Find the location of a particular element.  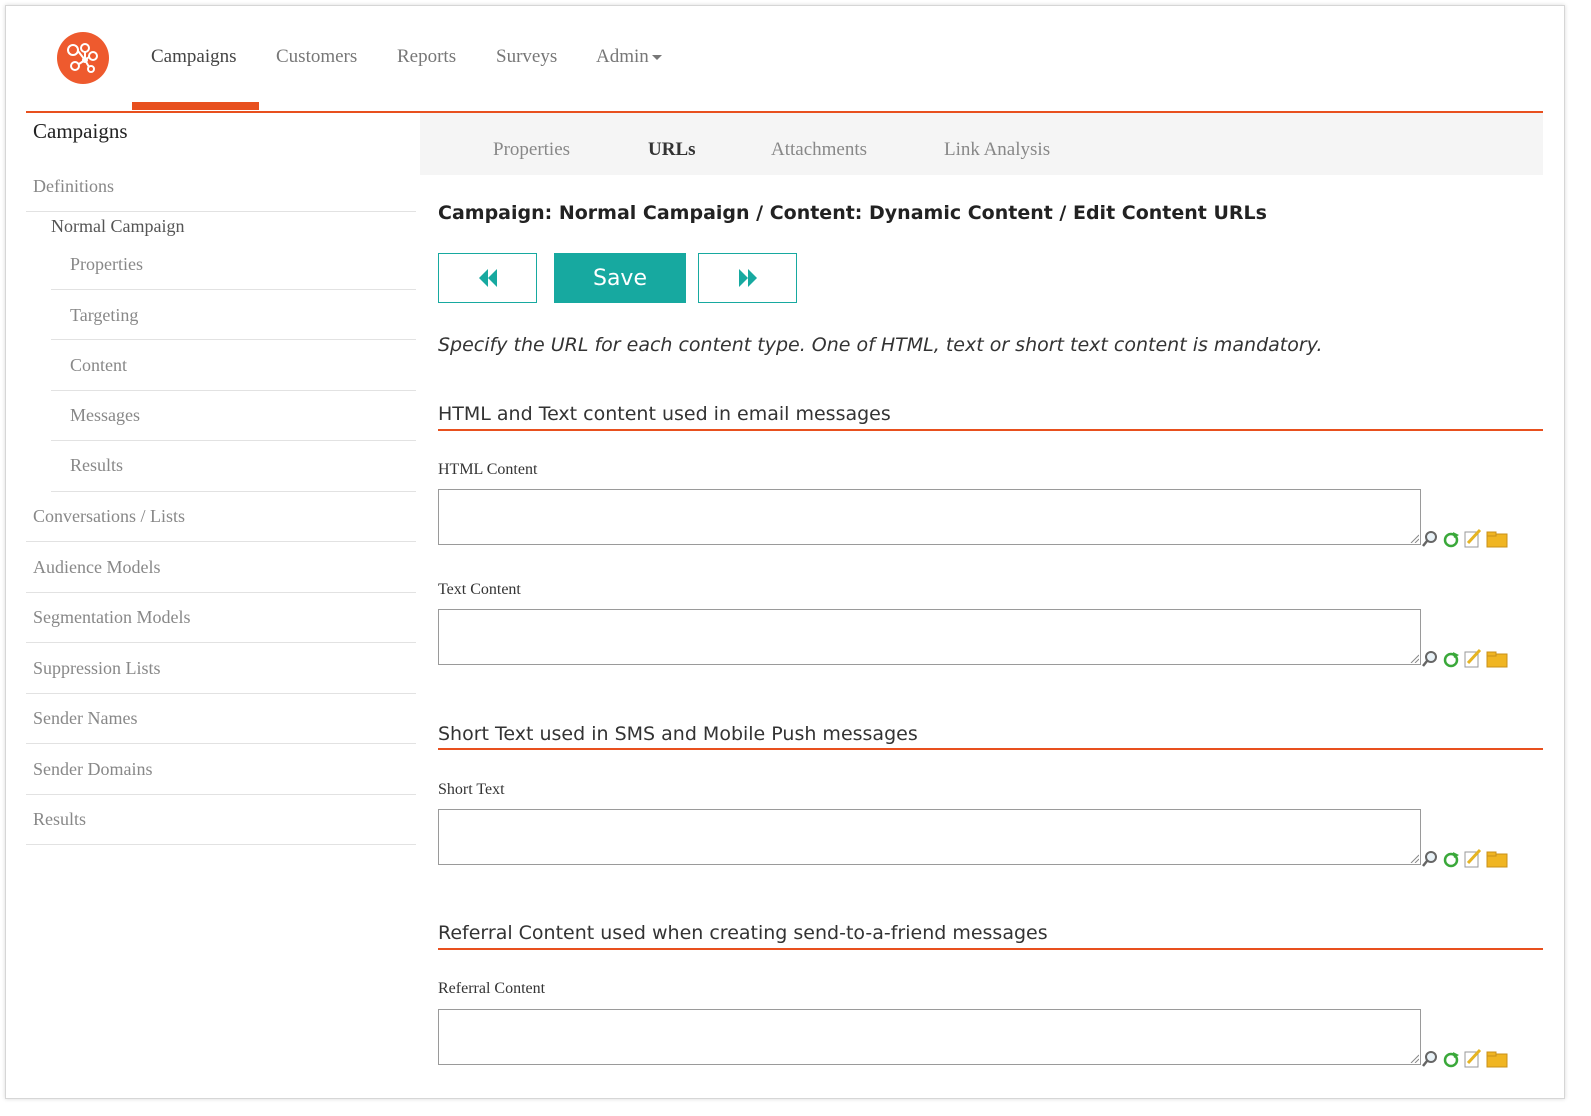

sidebar-item-sender-domains: Sender Domains is located at coordinates (92, 769).